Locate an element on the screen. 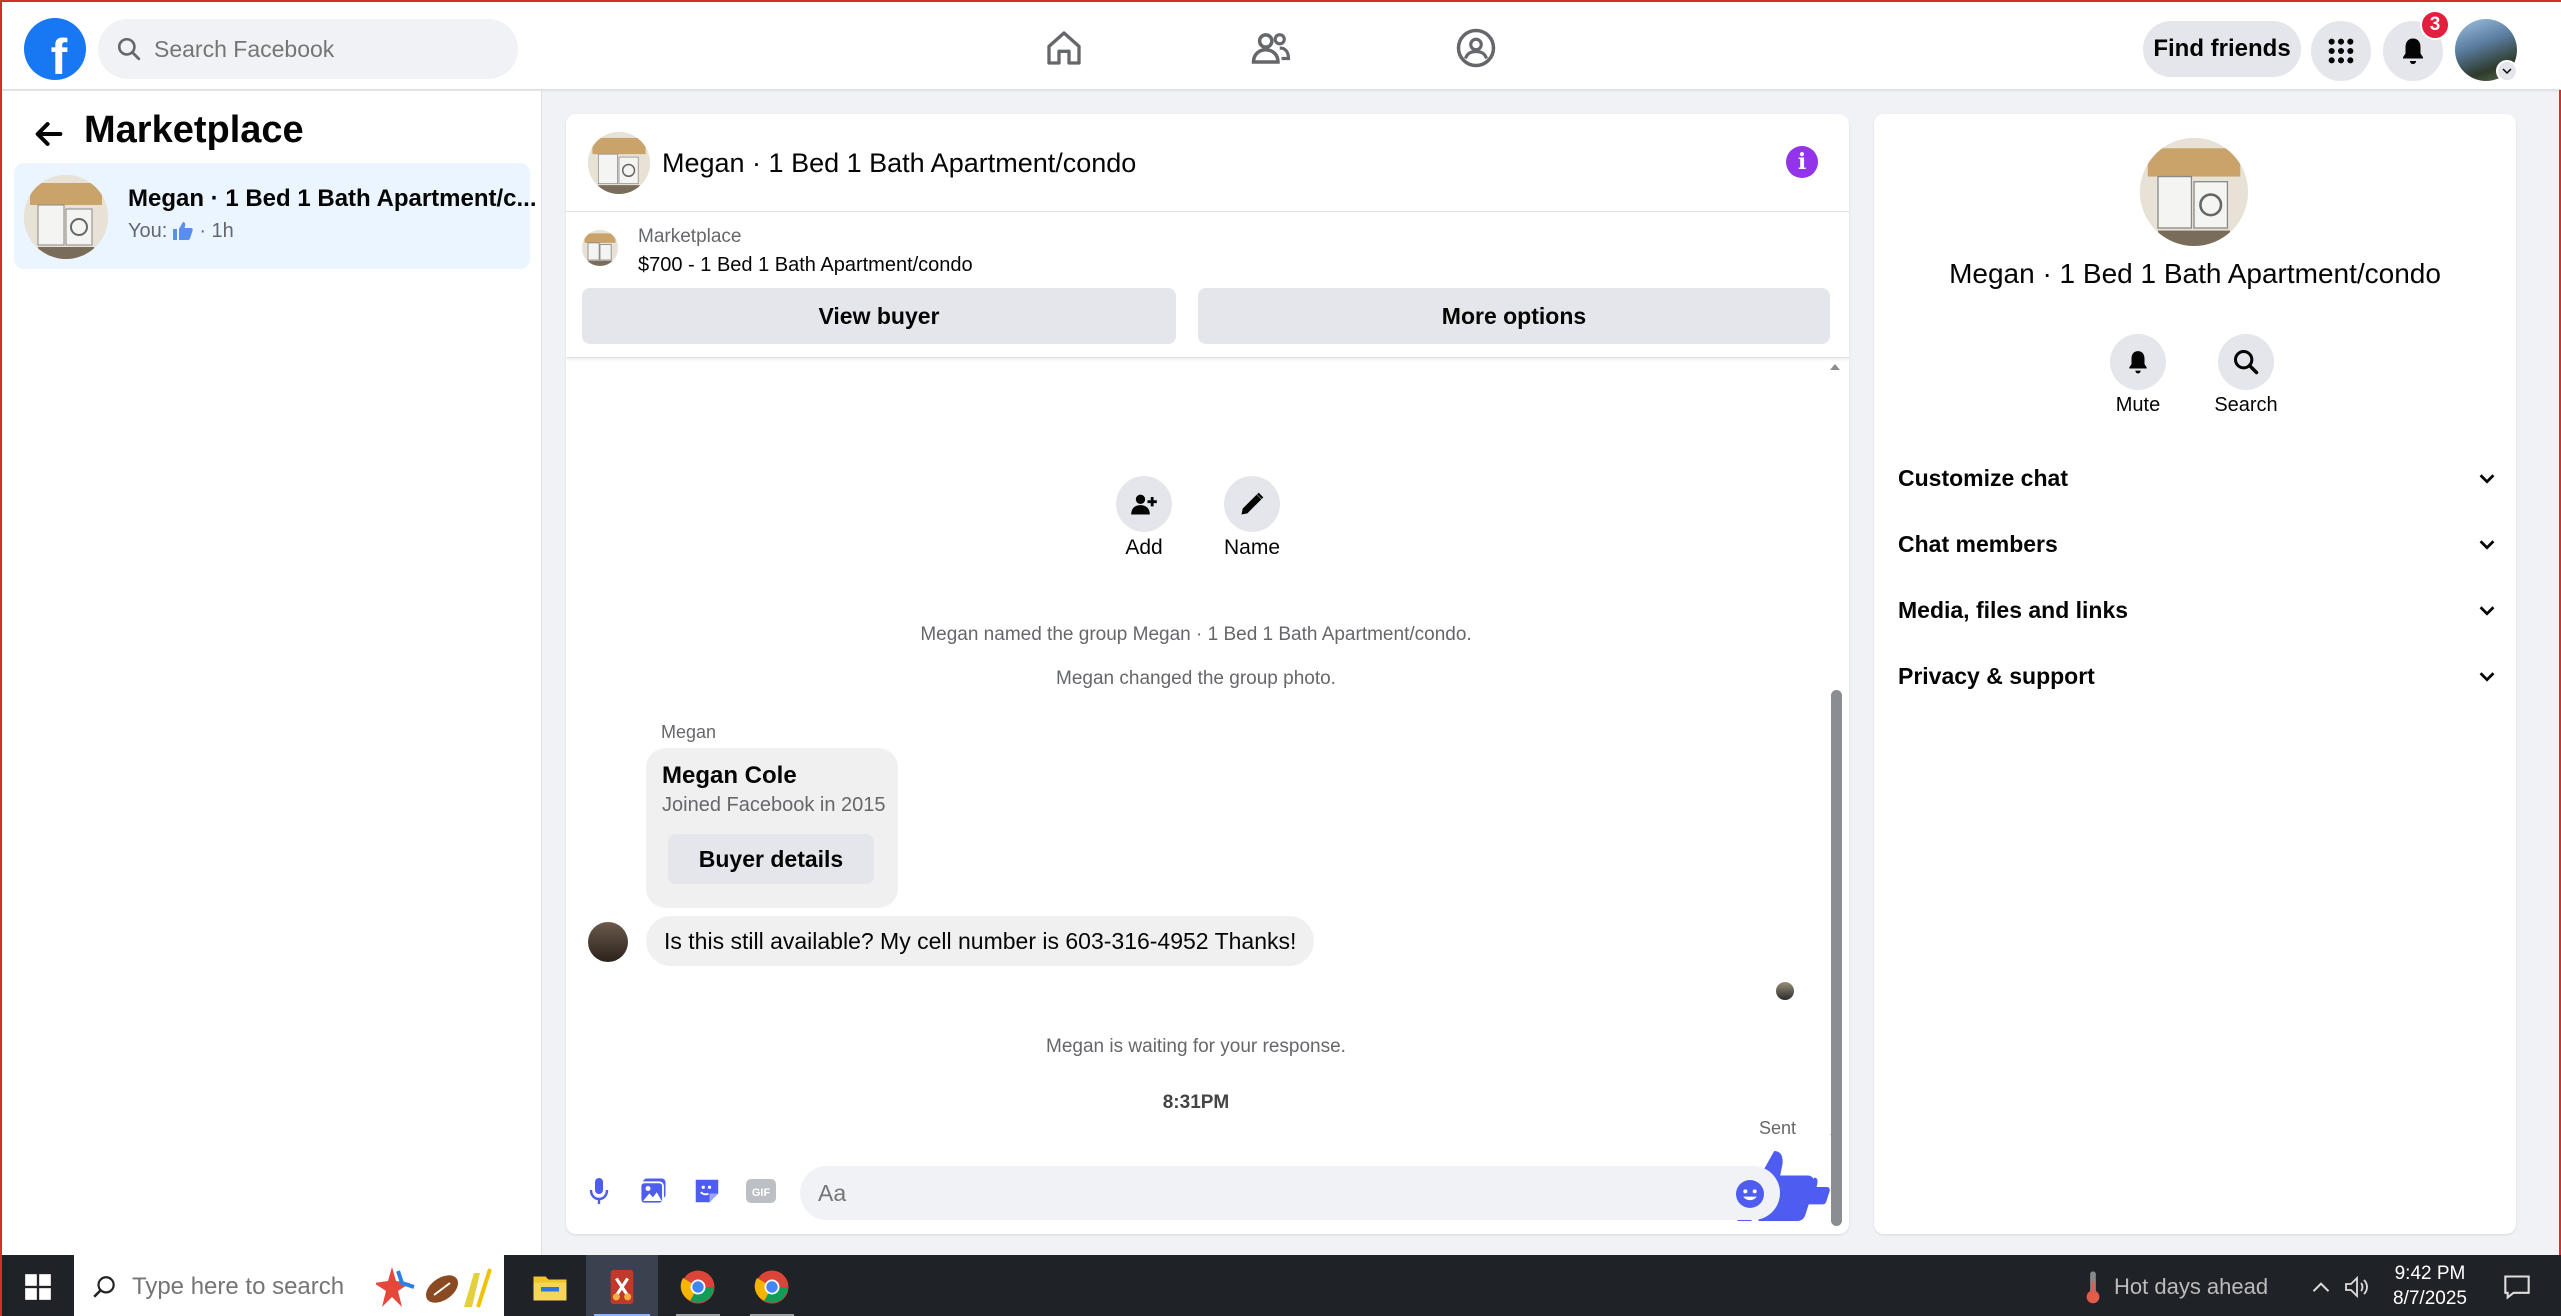 This screenshot has width=2561, height=1316. volume-icon is located at coordinates (2357, 1285).